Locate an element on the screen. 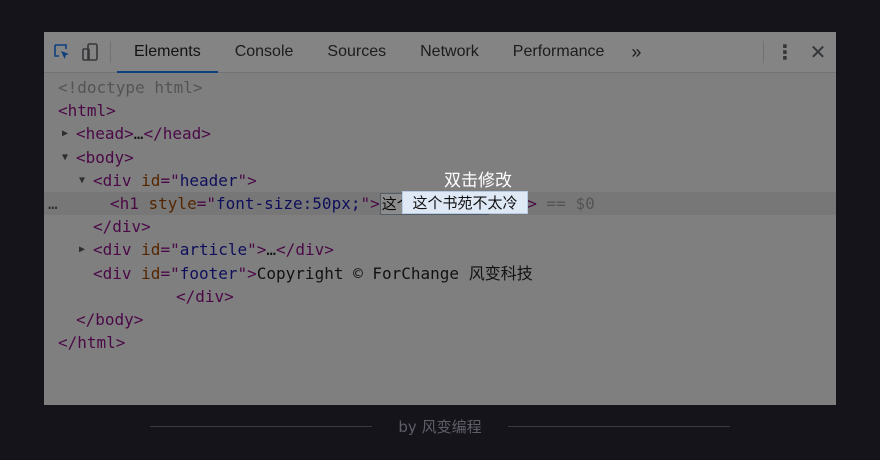  attr-value: font-size:50px; is located at coordinates (288, 203).